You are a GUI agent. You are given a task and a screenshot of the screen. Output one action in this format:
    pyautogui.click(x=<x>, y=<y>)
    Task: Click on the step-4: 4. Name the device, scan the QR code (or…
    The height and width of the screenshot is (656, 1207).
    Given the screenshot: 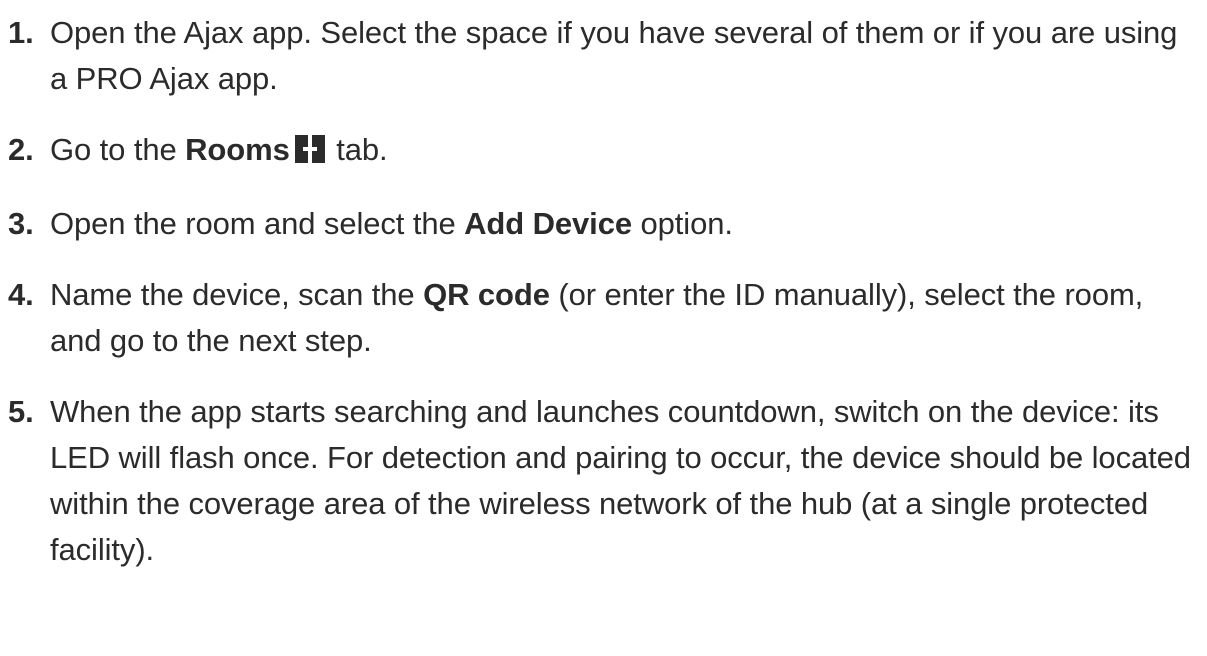 What is the action you would take?
    pyautogui.click(x=603, y=318)
    